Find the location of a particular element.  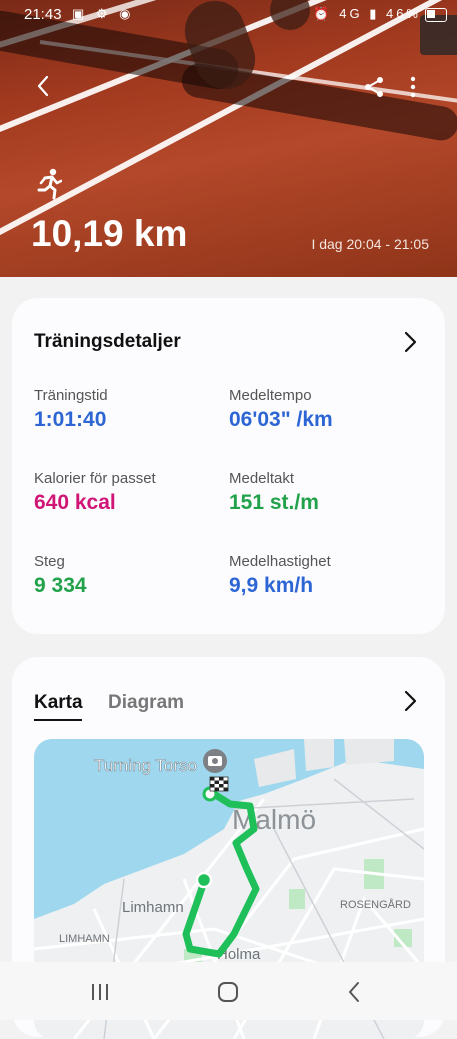

back-arrow-icon is located at coordinates (44, 86).